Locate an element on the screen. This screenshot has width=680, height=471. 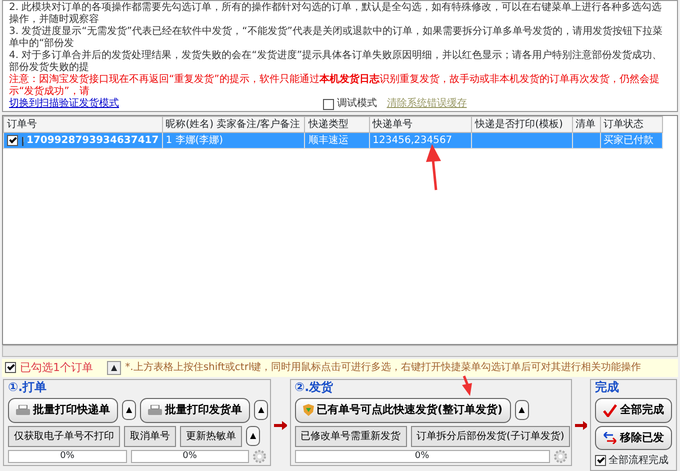
action-button: 已有单号可点此快速发货(整订单发货) is located at coordinates (402, 410).